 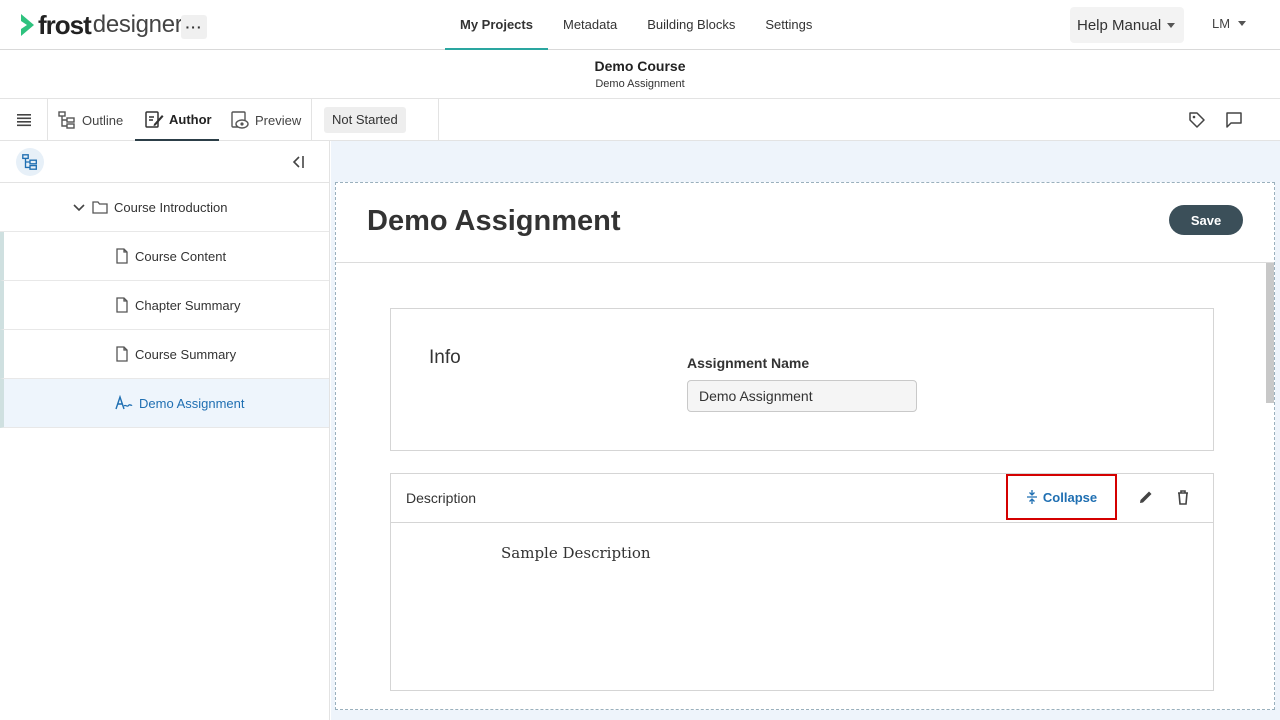 I want to click on tree-item-course-content: Course Content, so click(x=164, y=256).